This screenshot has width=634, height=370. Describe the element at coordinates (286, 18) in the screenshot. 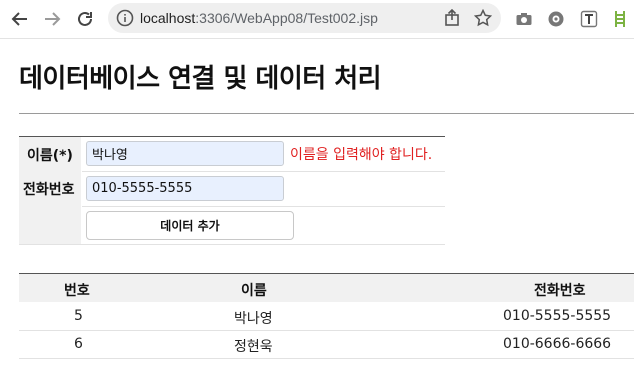

I see `url-path: :3306/WebApp08/Test002.jsp` at that location.